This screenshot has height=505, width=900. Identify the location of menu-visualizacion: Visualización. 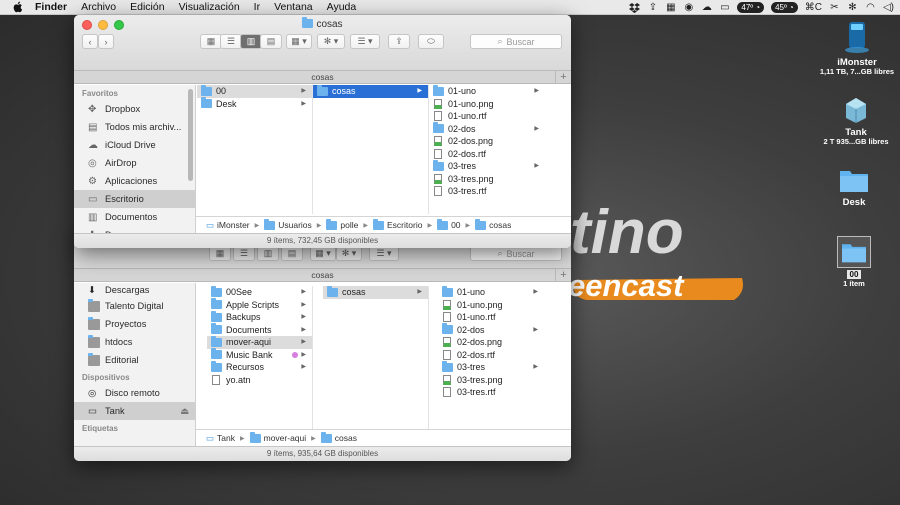
(209, 7).